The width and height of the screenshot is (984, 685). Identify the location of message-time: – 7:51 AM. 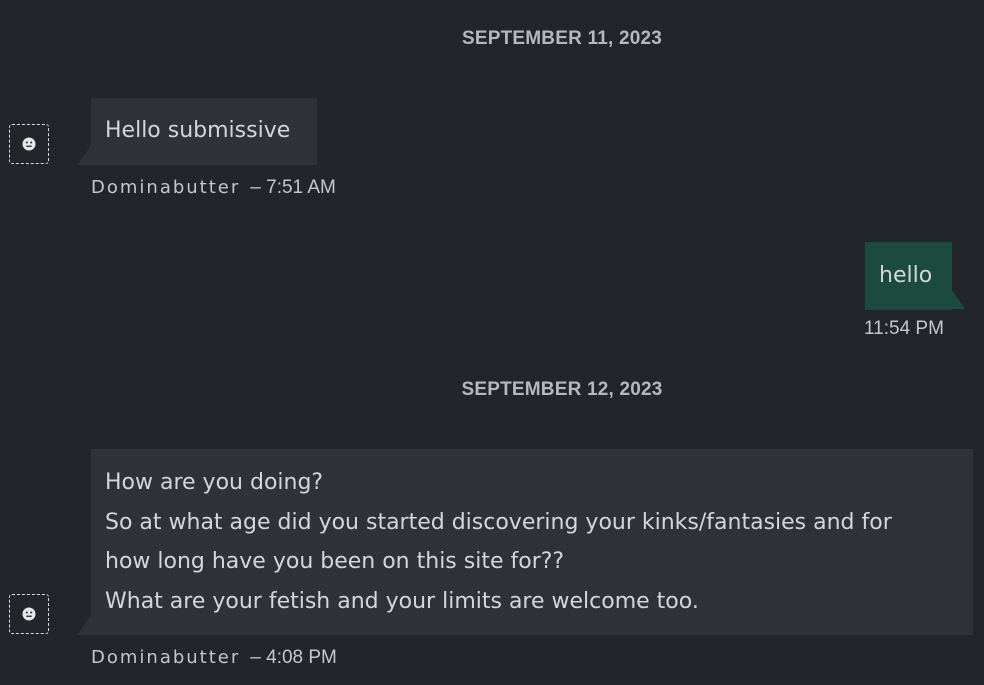
(293, 187).